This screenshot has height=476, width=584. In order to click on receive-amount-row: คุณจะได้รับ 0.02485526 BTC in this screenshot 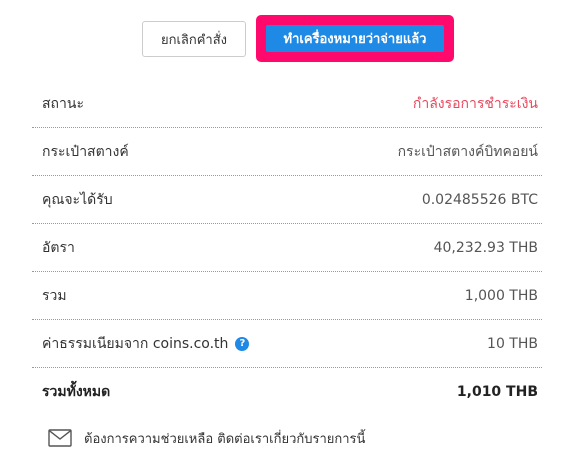, I will do `click(287, 200)`.